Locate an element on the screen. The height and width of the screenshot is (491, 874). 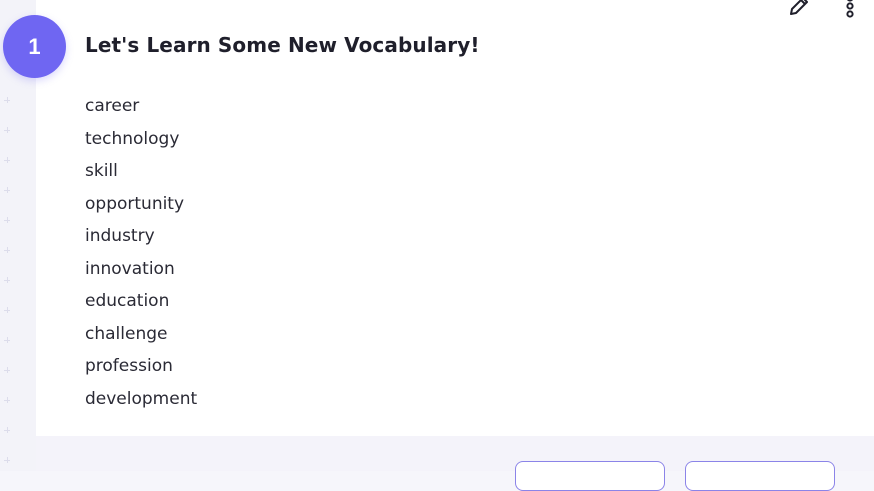
list-item: industry is located at coordinates (120, 236).